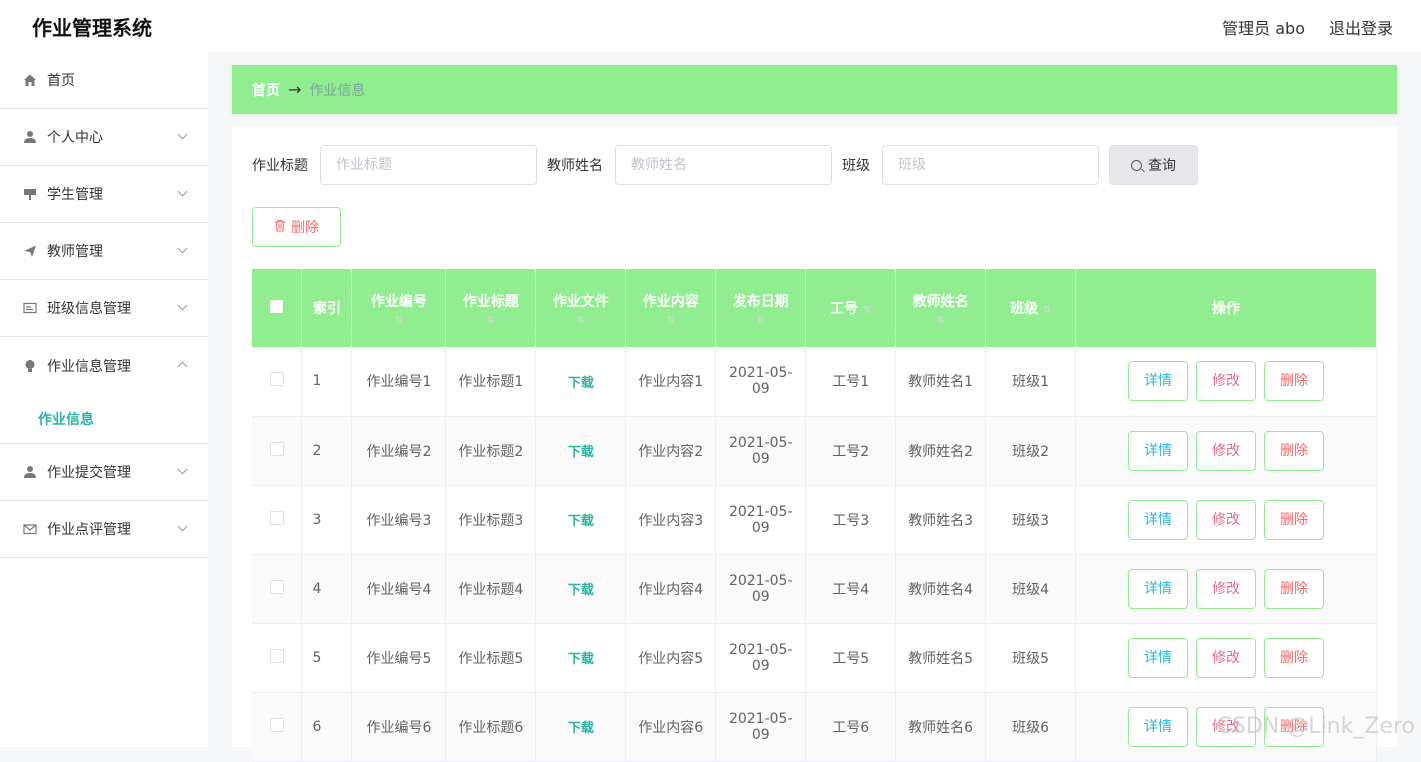  I want to click on cell-content: 作业内容5, so click(671, 657).